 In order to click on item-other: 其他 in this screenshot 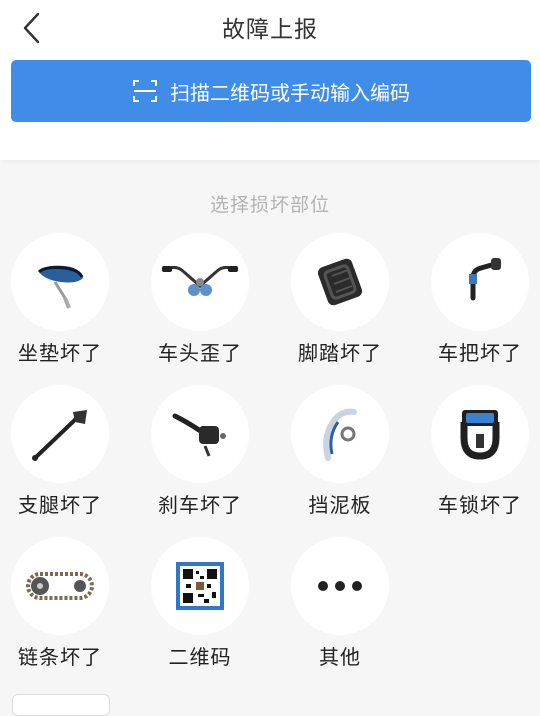, I will do `click(346, 607)`.